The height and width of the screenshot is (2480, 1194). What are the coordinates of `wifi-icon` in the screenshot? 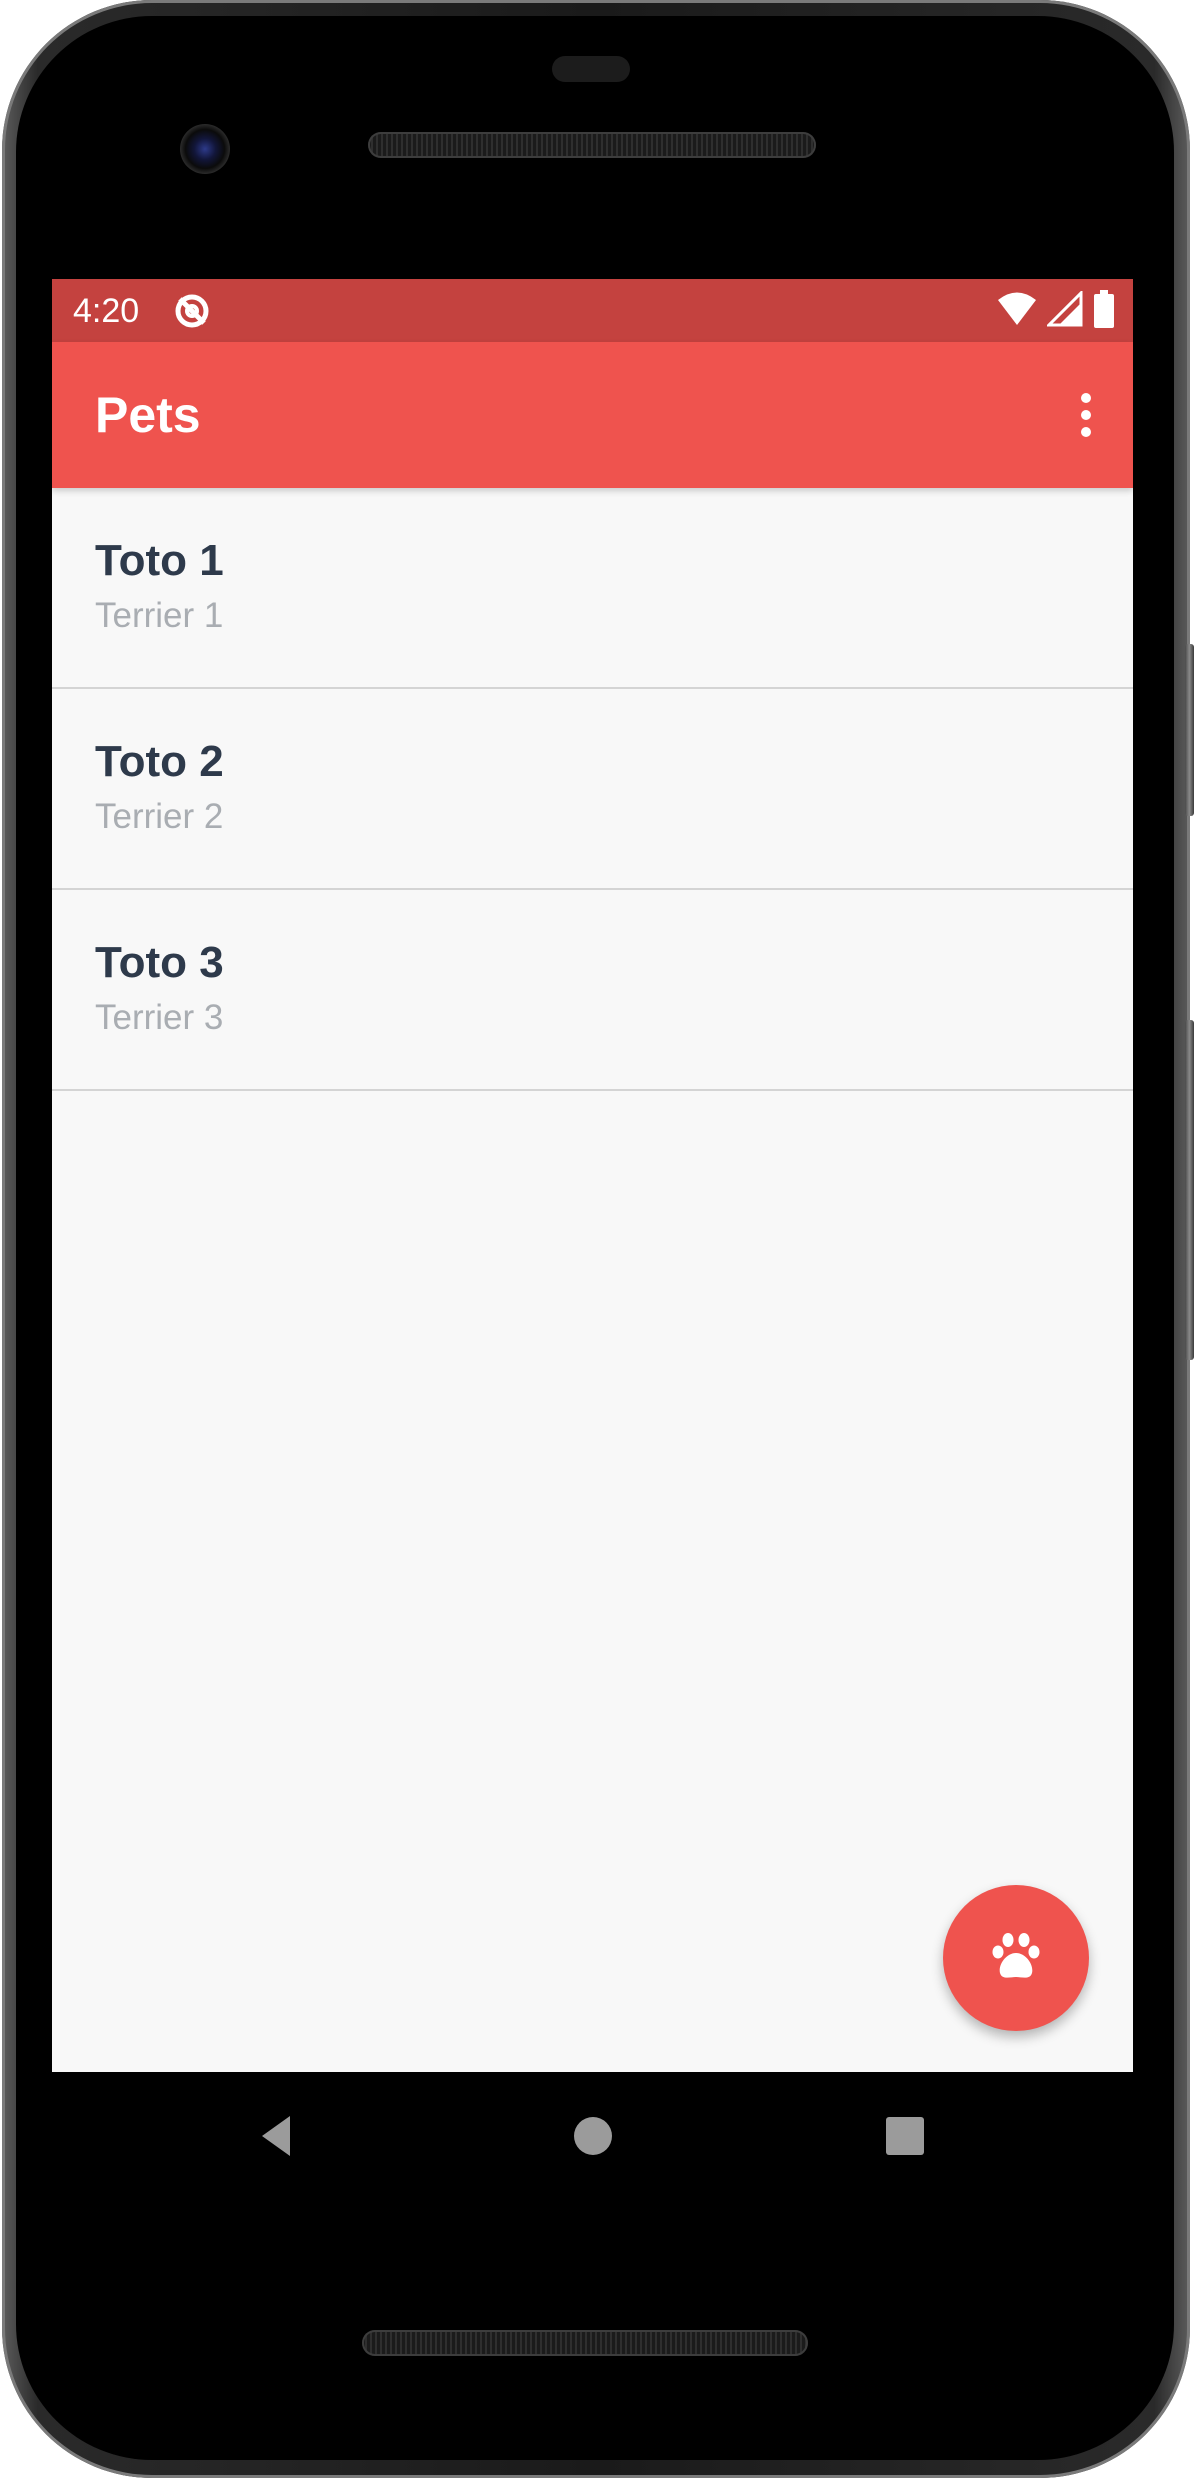 It's located at (1017, 311).